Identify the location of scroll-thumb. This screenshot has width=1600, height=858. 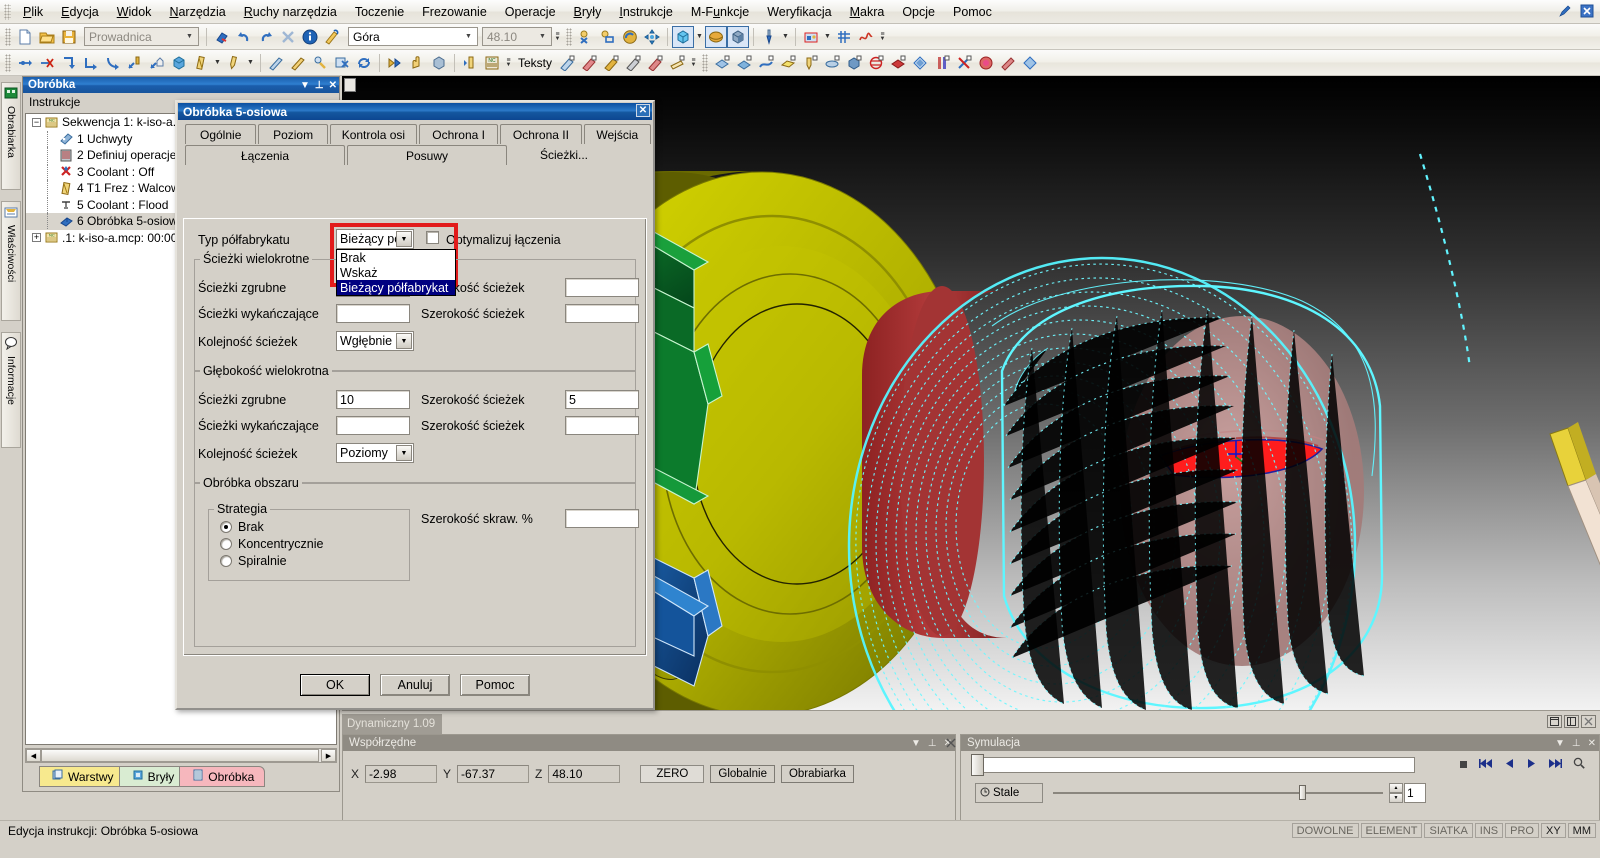
(180, 755).